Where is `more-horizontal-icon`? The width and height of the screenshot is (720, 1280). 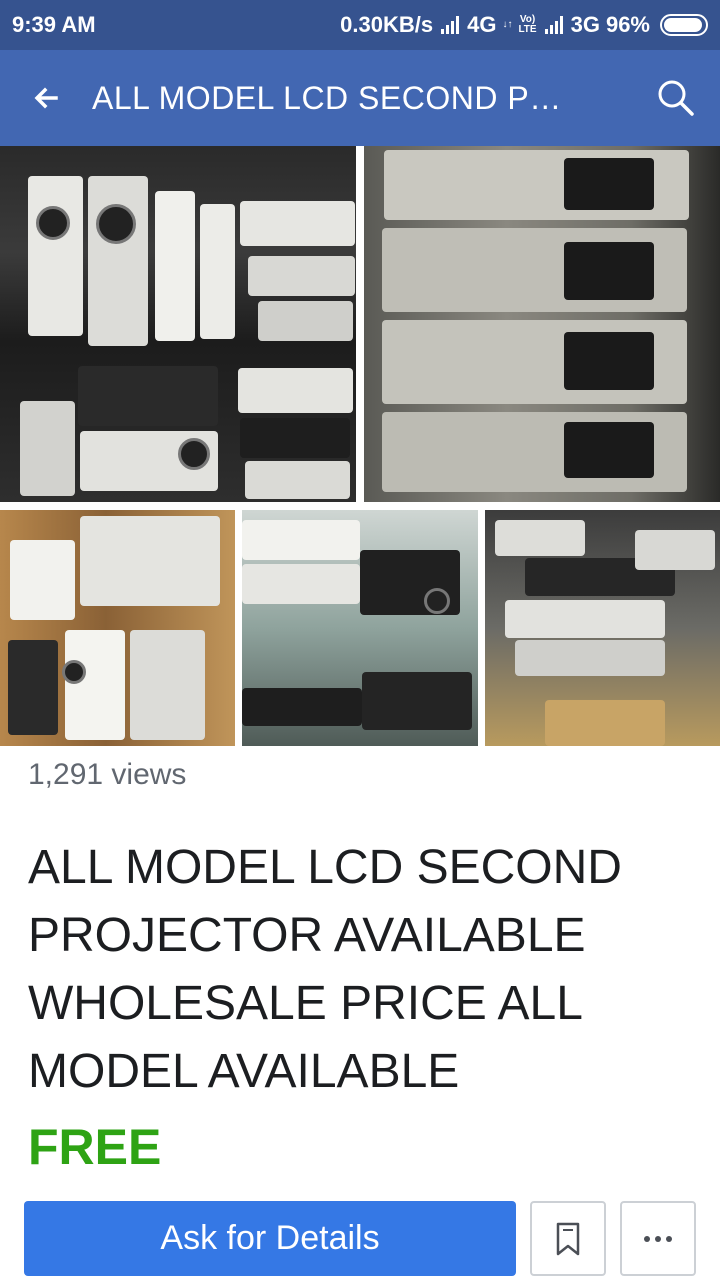
more-horizontal-icon is located at coordinates (658, 1238).